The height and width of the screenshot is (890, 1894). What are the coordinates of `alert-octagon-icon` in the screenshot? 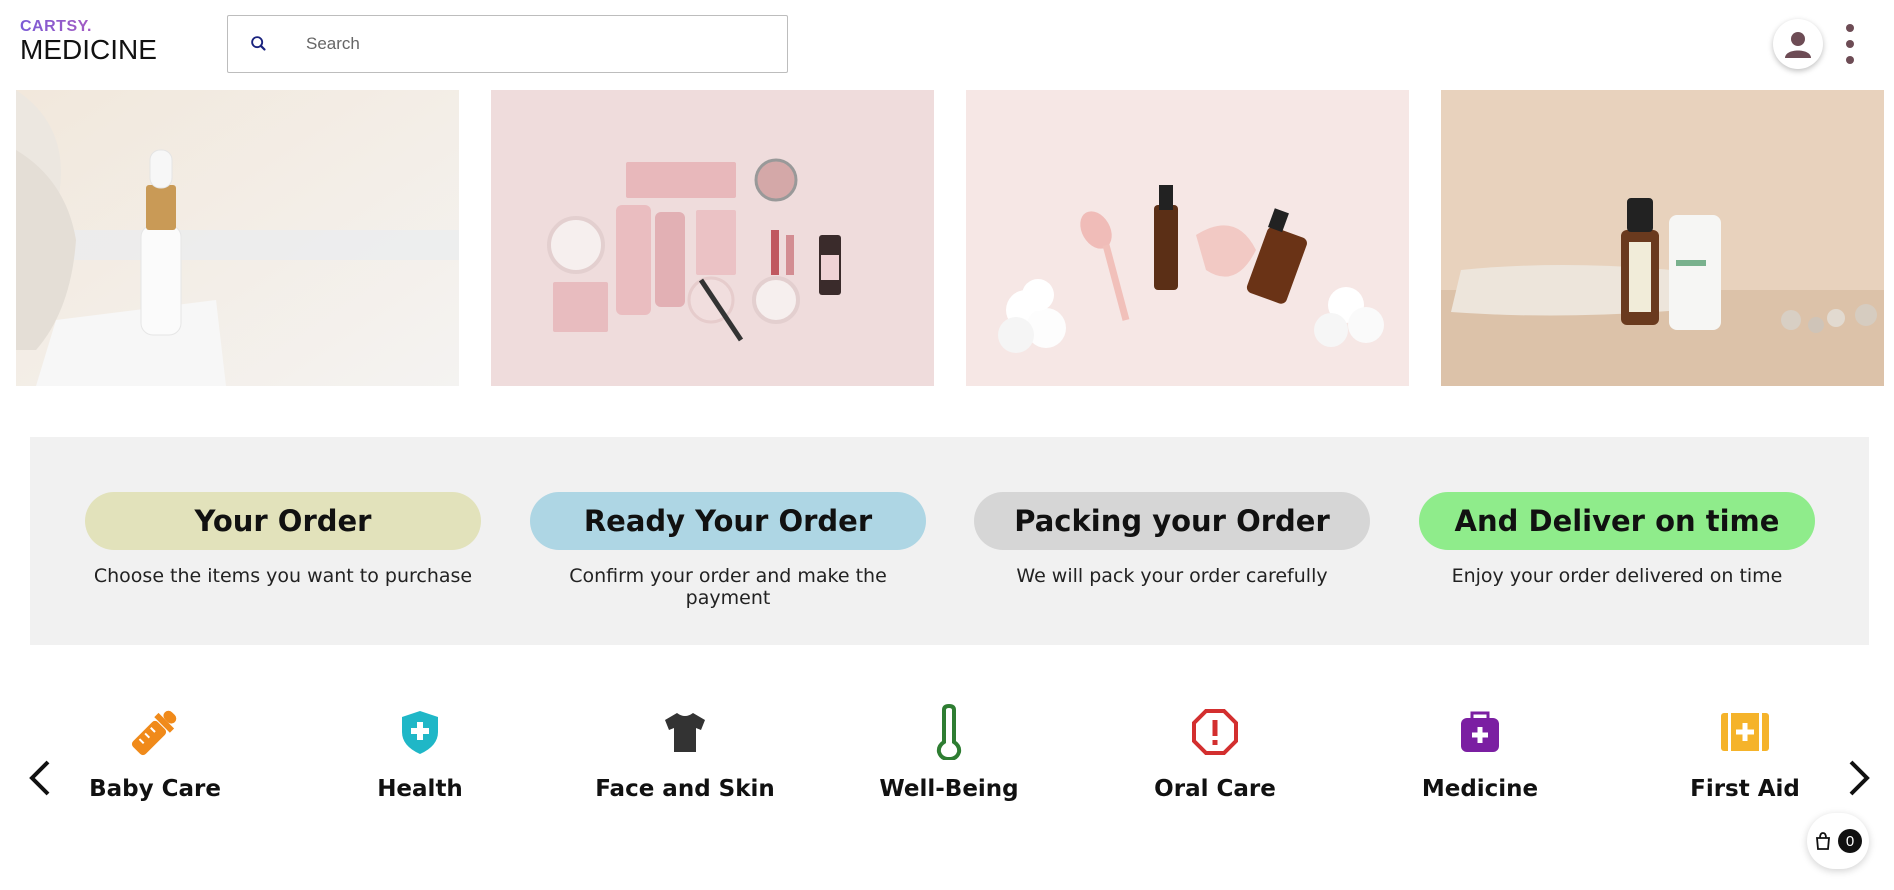 It's located at (1215, 732).